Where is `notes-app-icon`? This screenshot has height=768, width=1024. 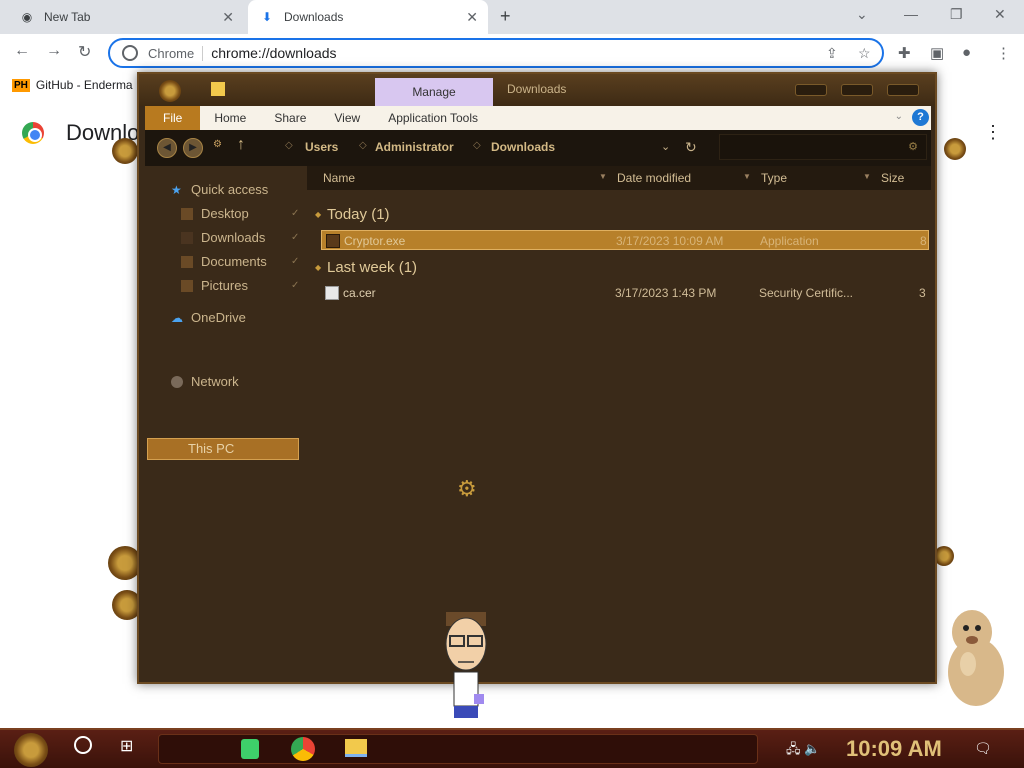
notes-app-icon is located at coordinates (250, 749).